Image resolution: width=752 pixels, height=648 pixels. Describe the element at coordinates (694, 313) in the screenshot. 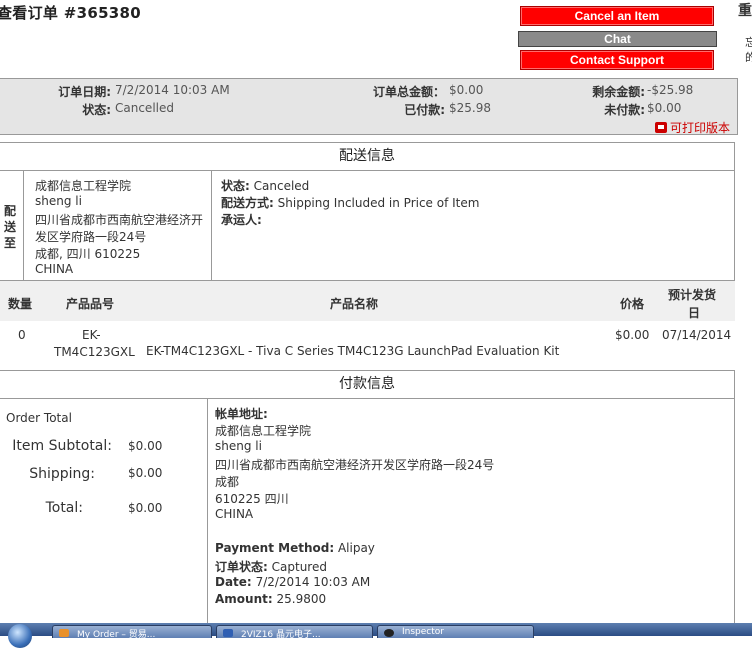

I see `ship-date-header-2: 日` at that location.